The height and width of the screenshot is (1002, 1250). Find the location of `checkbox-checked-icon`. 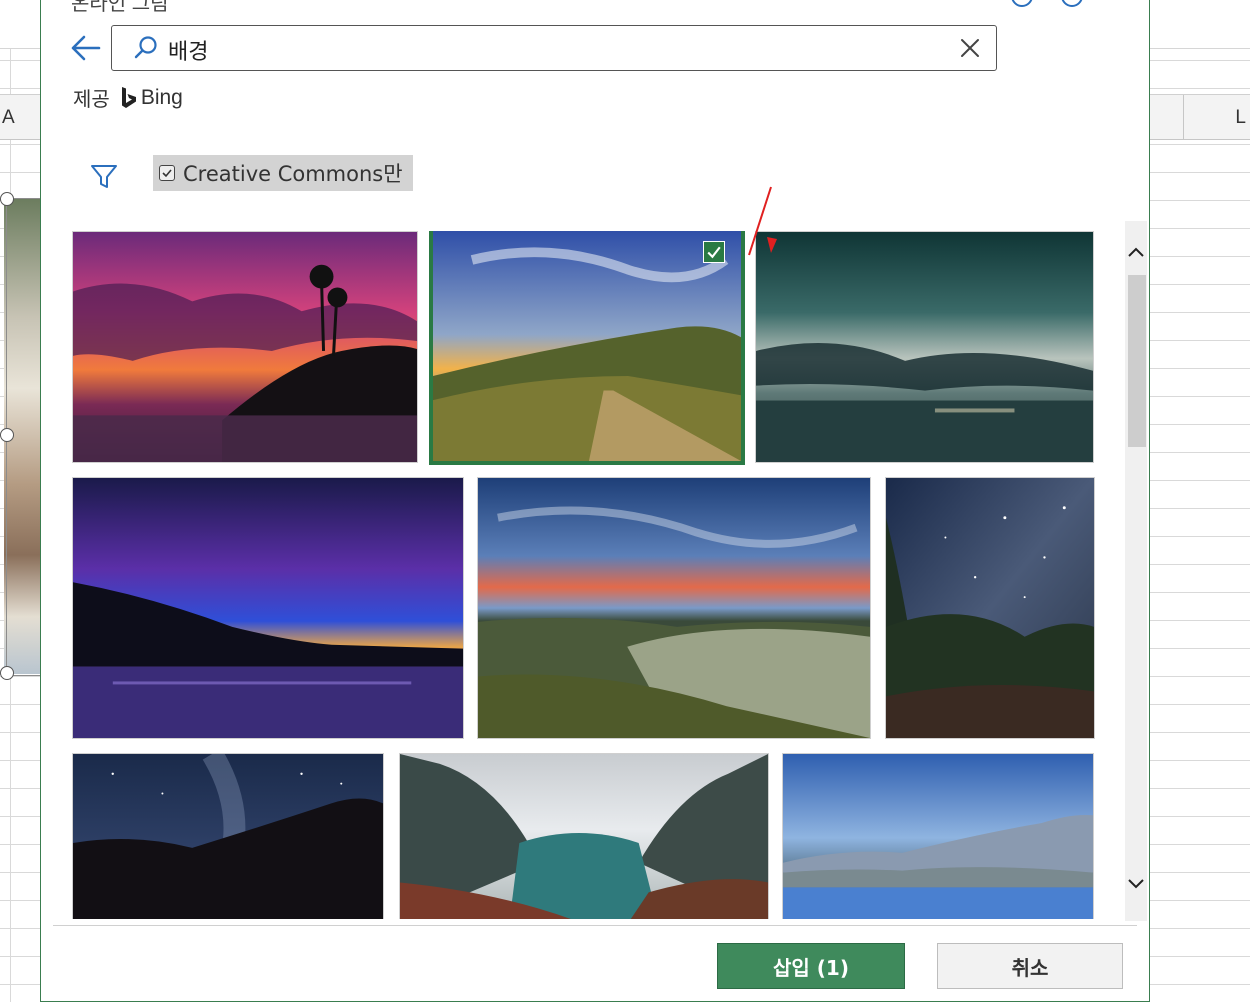

checkbox-checked-icon is located at coordinates (167, 173).